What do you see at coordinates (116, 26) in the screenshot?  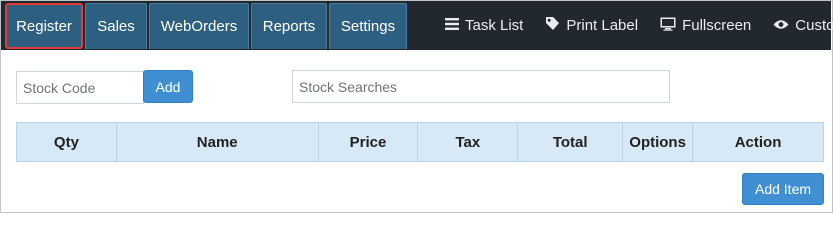 I see `tab-sales: Sales` at bounding box center [116, 26].